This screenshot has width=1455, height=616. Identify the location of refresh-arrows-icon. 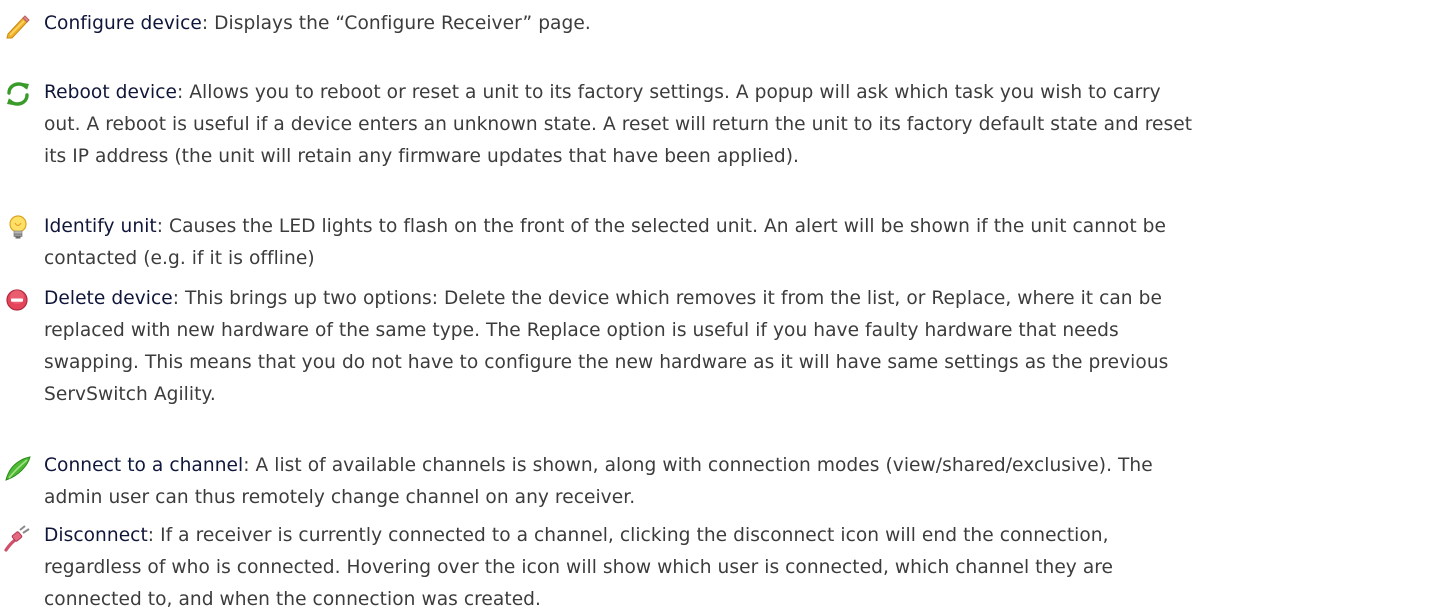
(18, 94).